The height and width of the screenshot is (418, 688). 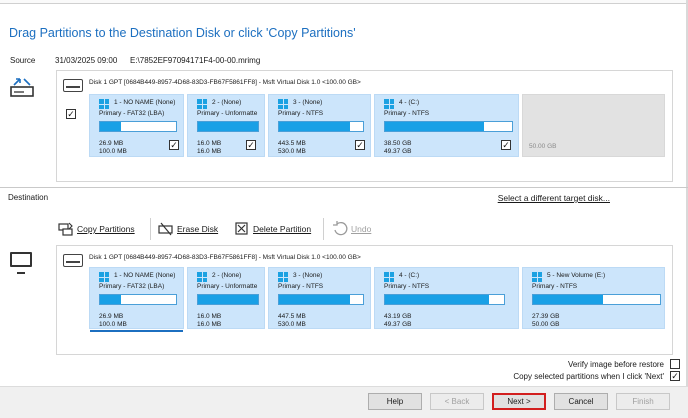 I want to click on source-date: 31/03/2025 09:00, so click(x=86, y=60).